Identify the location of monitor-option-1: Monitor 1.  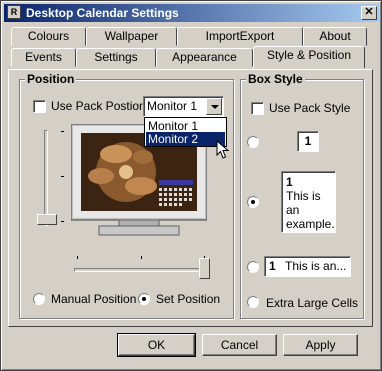
(185, 126).